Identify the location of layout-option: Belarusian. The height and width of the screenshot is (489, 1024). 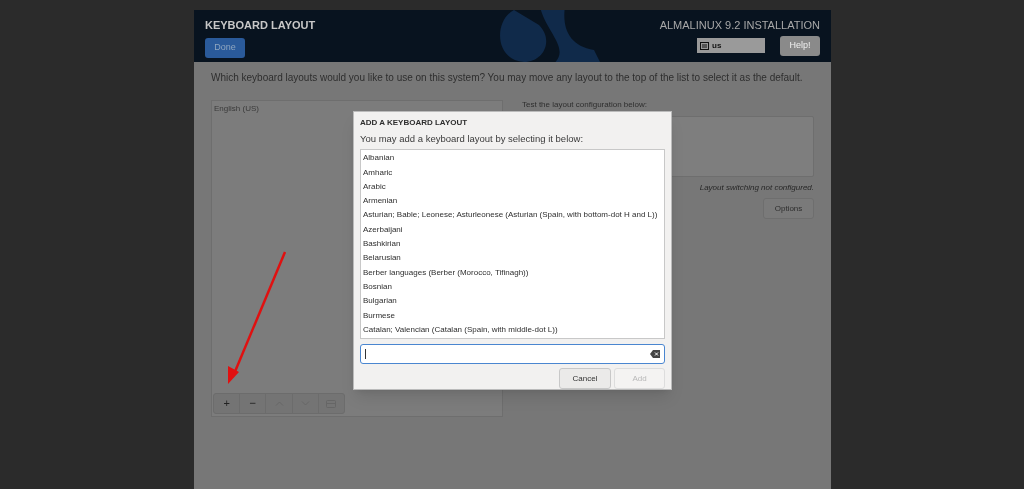
(512, 258).